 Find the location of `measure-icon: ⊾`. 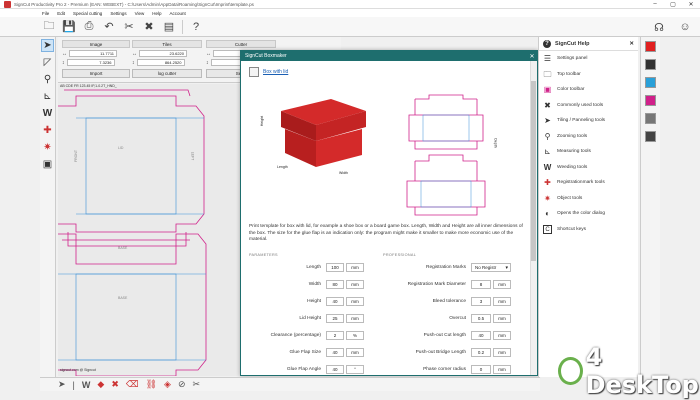

measure-icon: ⊾ is located at coordinates (47, 96).